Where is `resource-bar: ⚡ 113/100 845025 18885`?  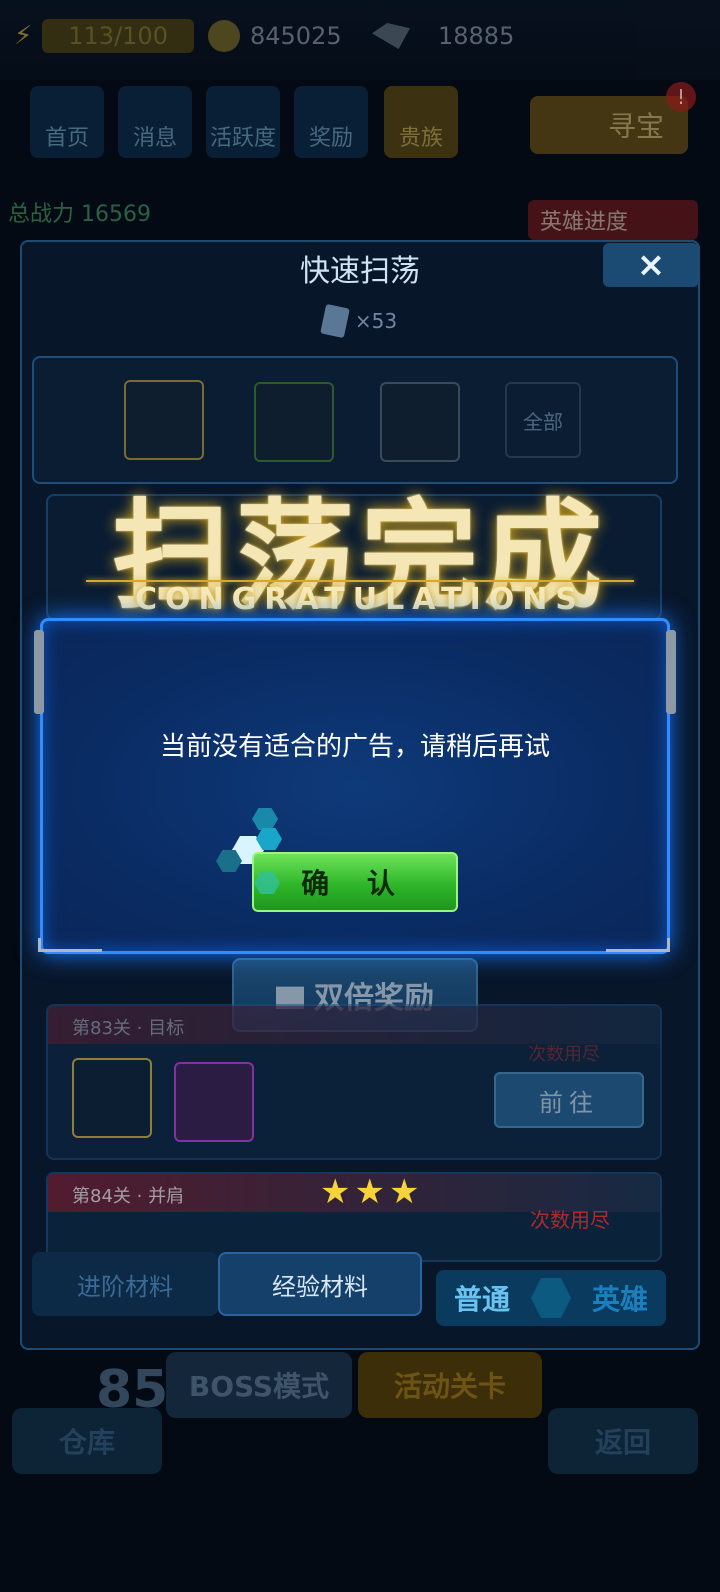 resource-bar: ⚡ 113/100 845025 18885 is located at coordinates (360, 40).